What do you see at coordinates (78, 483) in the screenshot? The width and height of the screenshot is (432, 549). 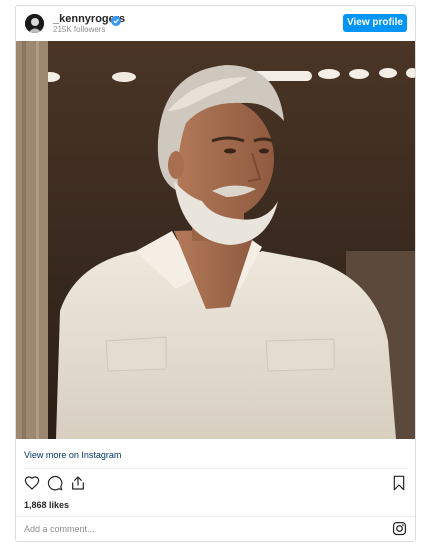 I see `share-icon` at bounding box center [78, 483].